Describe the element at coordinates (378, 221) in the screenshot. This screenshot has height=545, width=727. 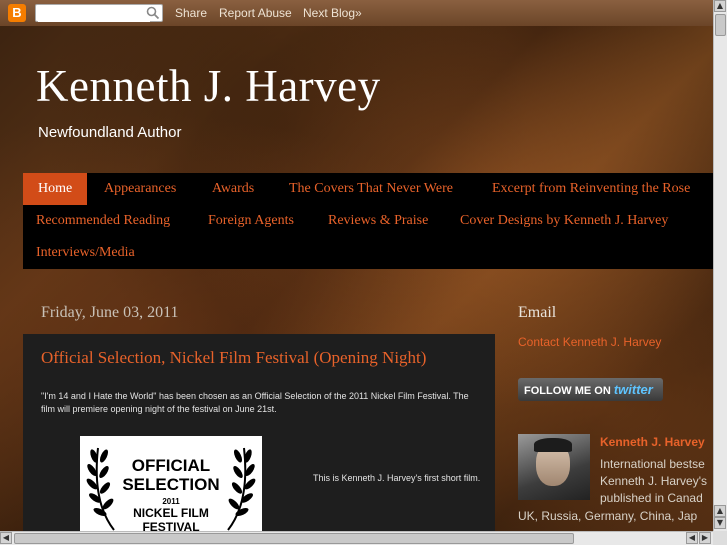
I see `tab-reviews-praise: Reviews & Praise` at that location.